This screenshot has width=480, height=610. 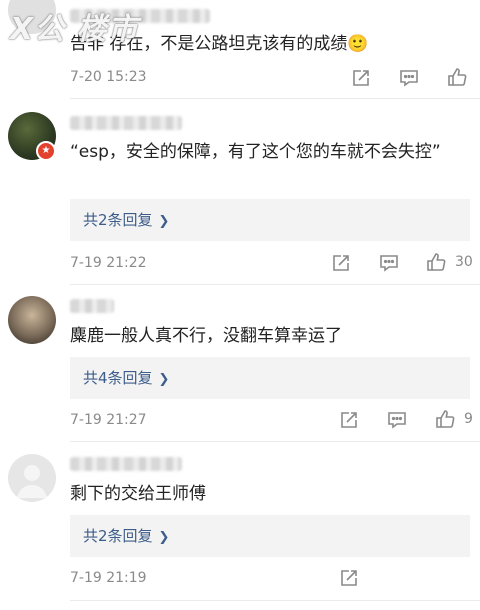 What do you see at coordinates (108, 420) in the screenshot?
I see `comment-time: 7-19 21:27` at bounding box center [108, 420].